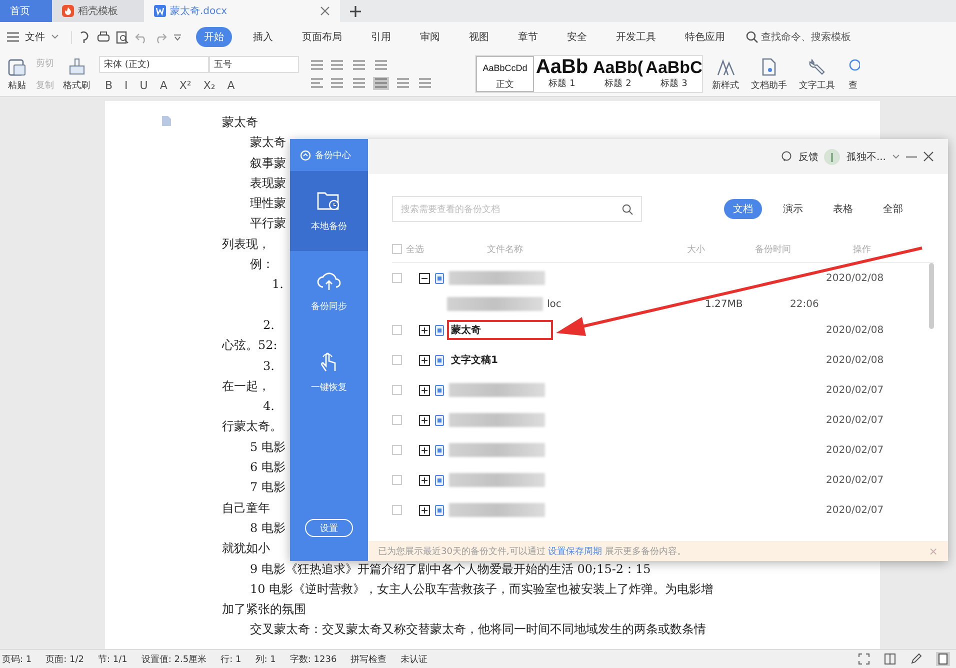 This screenshot has height=668, width=956. What do you see at coordinates (17, 74) in the screenshot?
I see `paste-button: 粘贴` at bounding box center [17, 74].